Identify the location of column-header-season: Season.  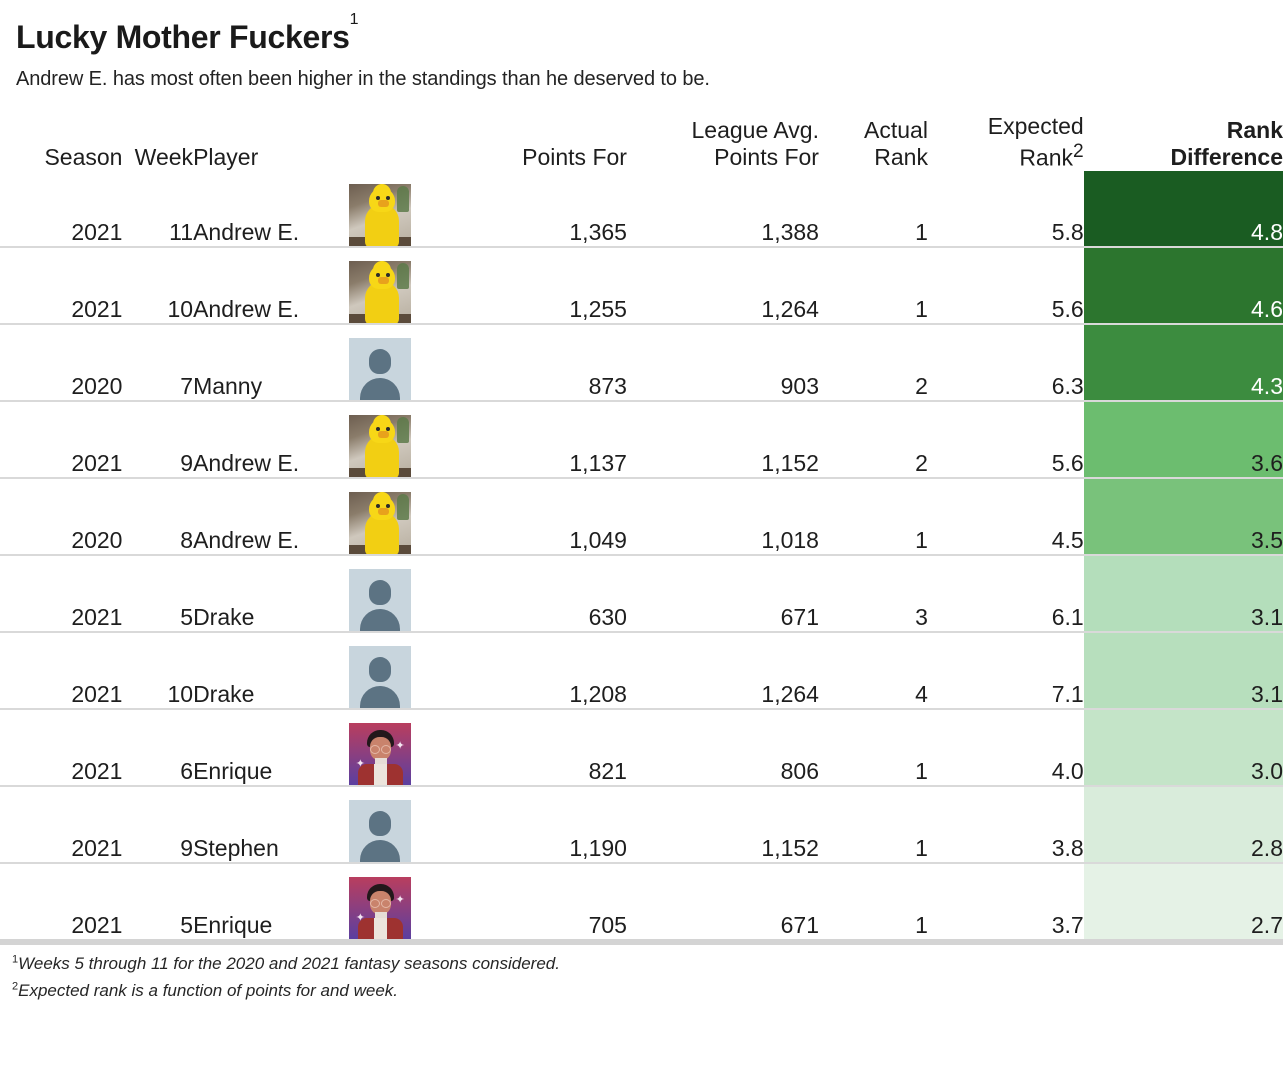
(83, 157).